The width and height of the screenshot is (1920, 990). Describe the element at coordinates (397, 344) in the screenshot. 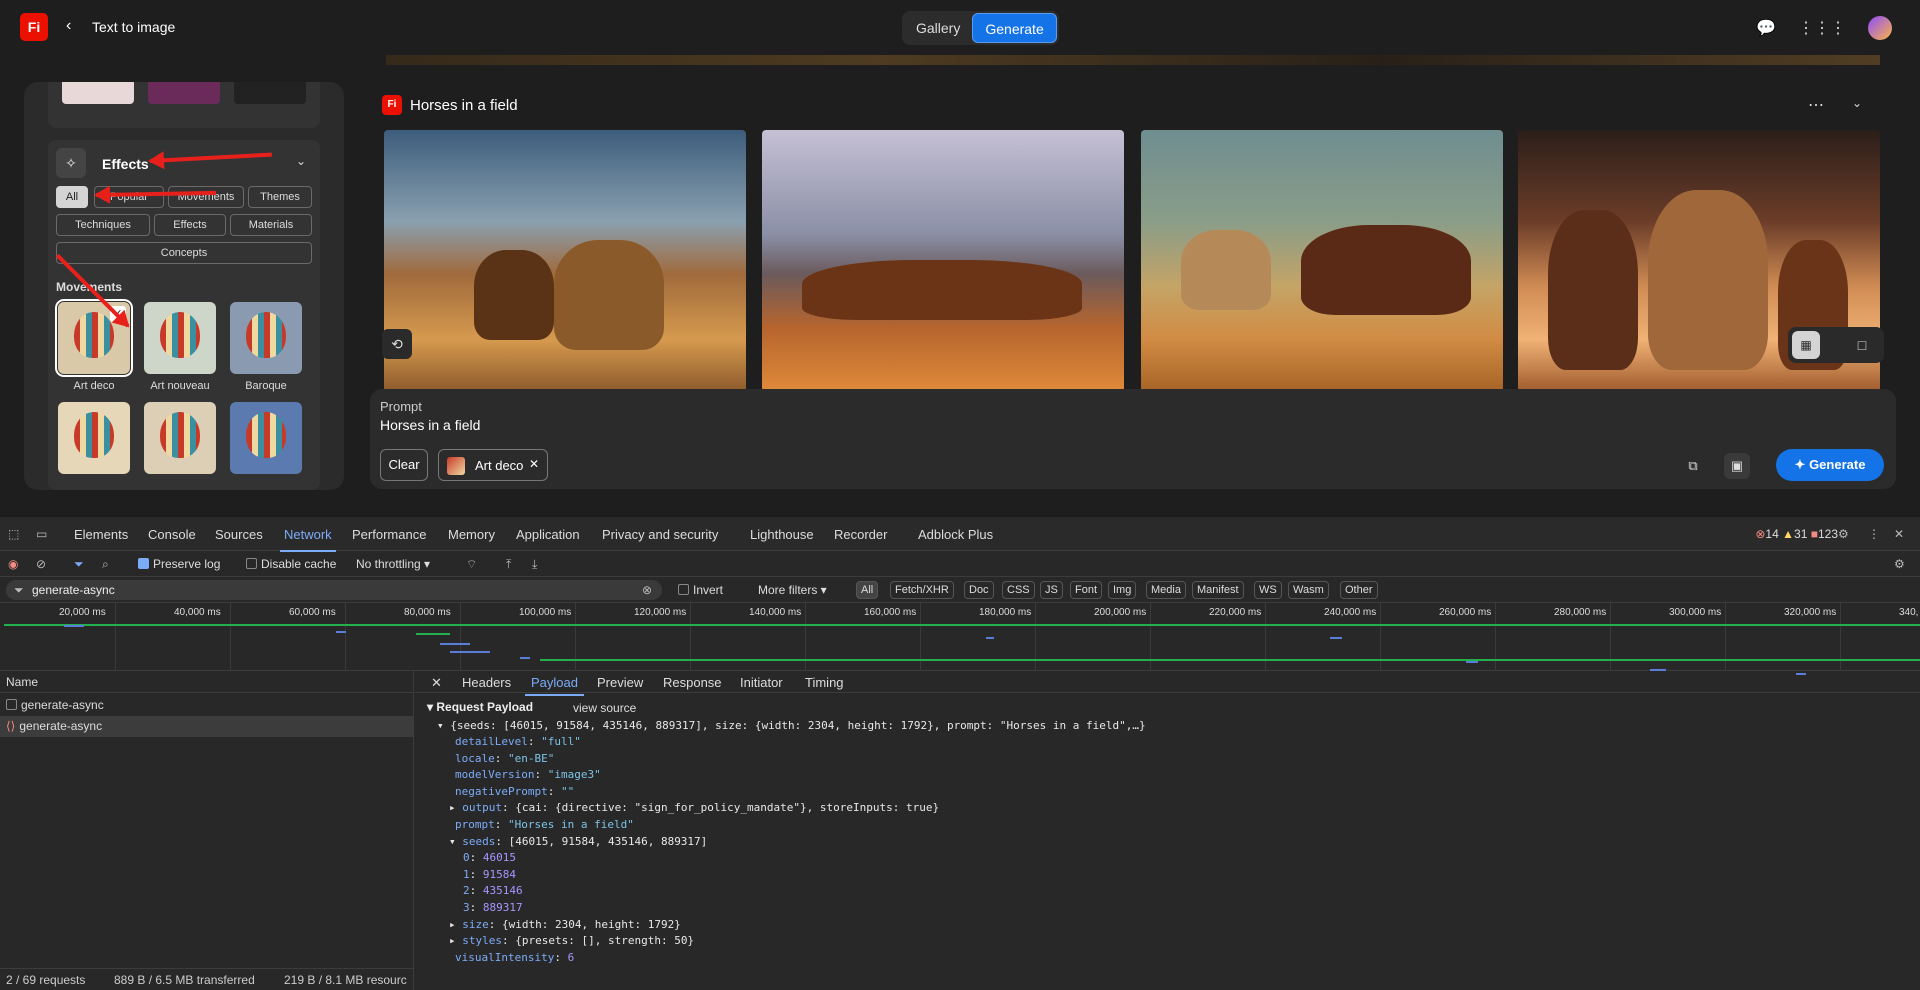

I see `history-icon: ⟲` at that location.